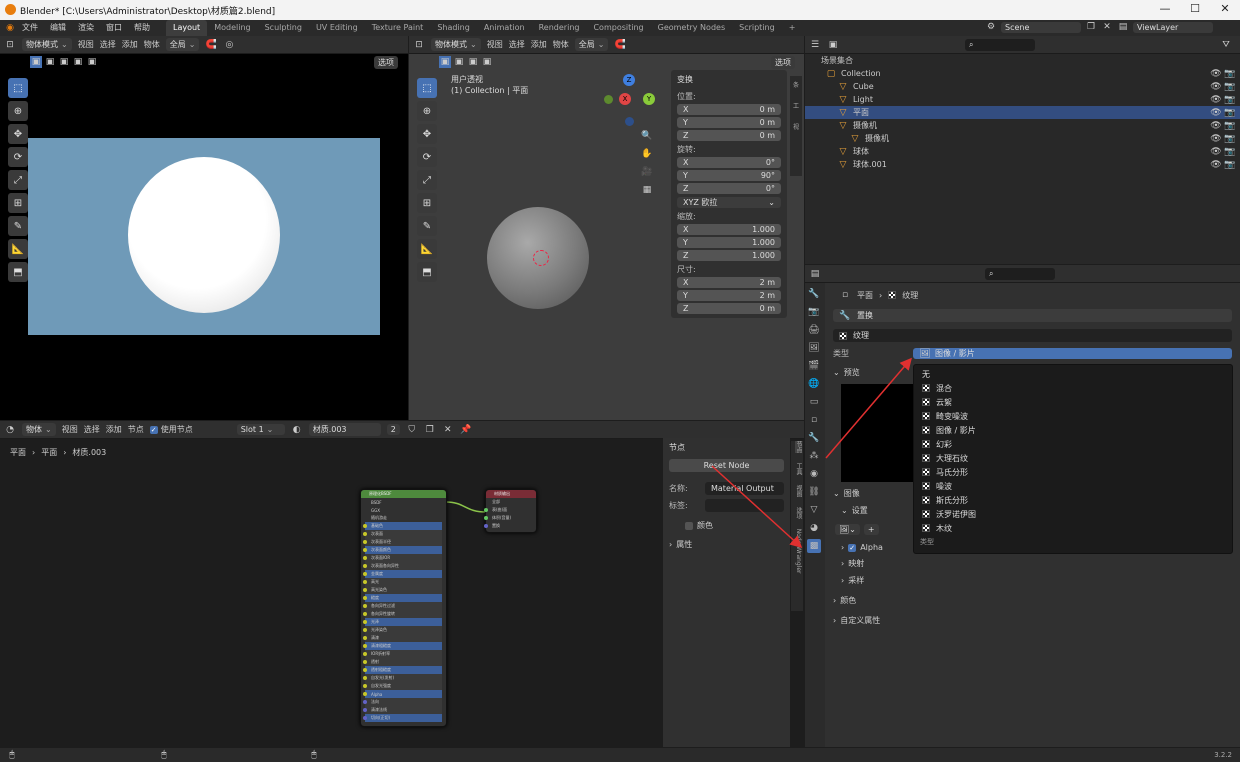 This screenshot has width=1240, height=762. What do you see at coordinates (647, 172) in the screenshot?
I see `camera-view-icon: 🎥` at bounding box center [647, 172].